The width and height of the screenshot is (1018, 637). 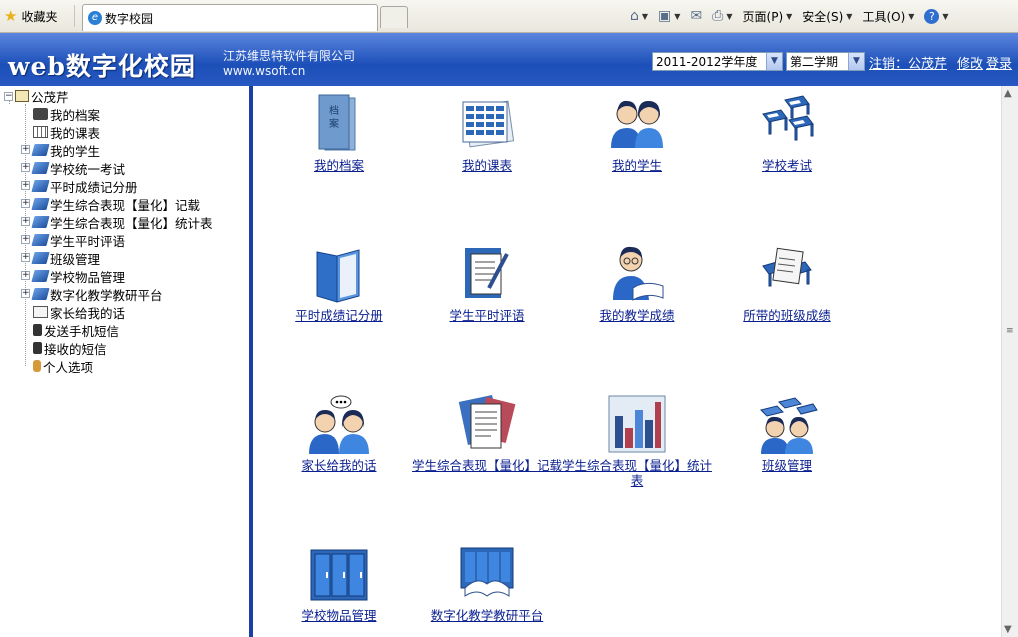 I want to click on printer-icon: ⎙, so click(x=718, y=16).